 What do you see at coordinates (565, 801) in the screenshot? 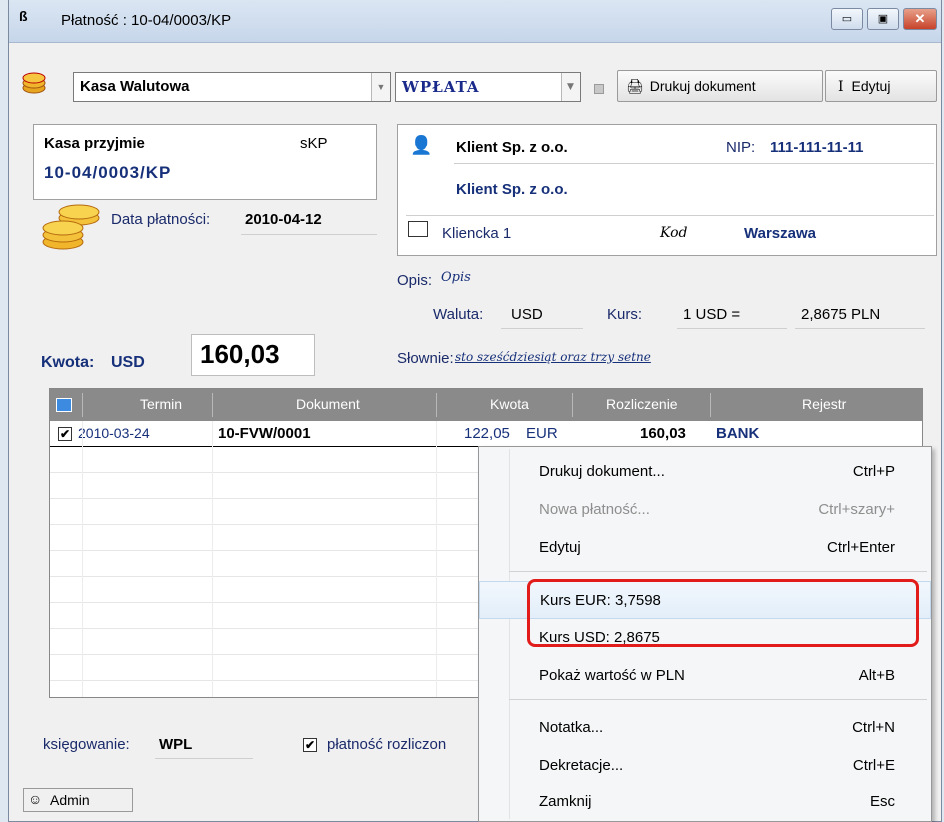
I see `menu-item-label: Zamknij` at bounding box center [565, 801].